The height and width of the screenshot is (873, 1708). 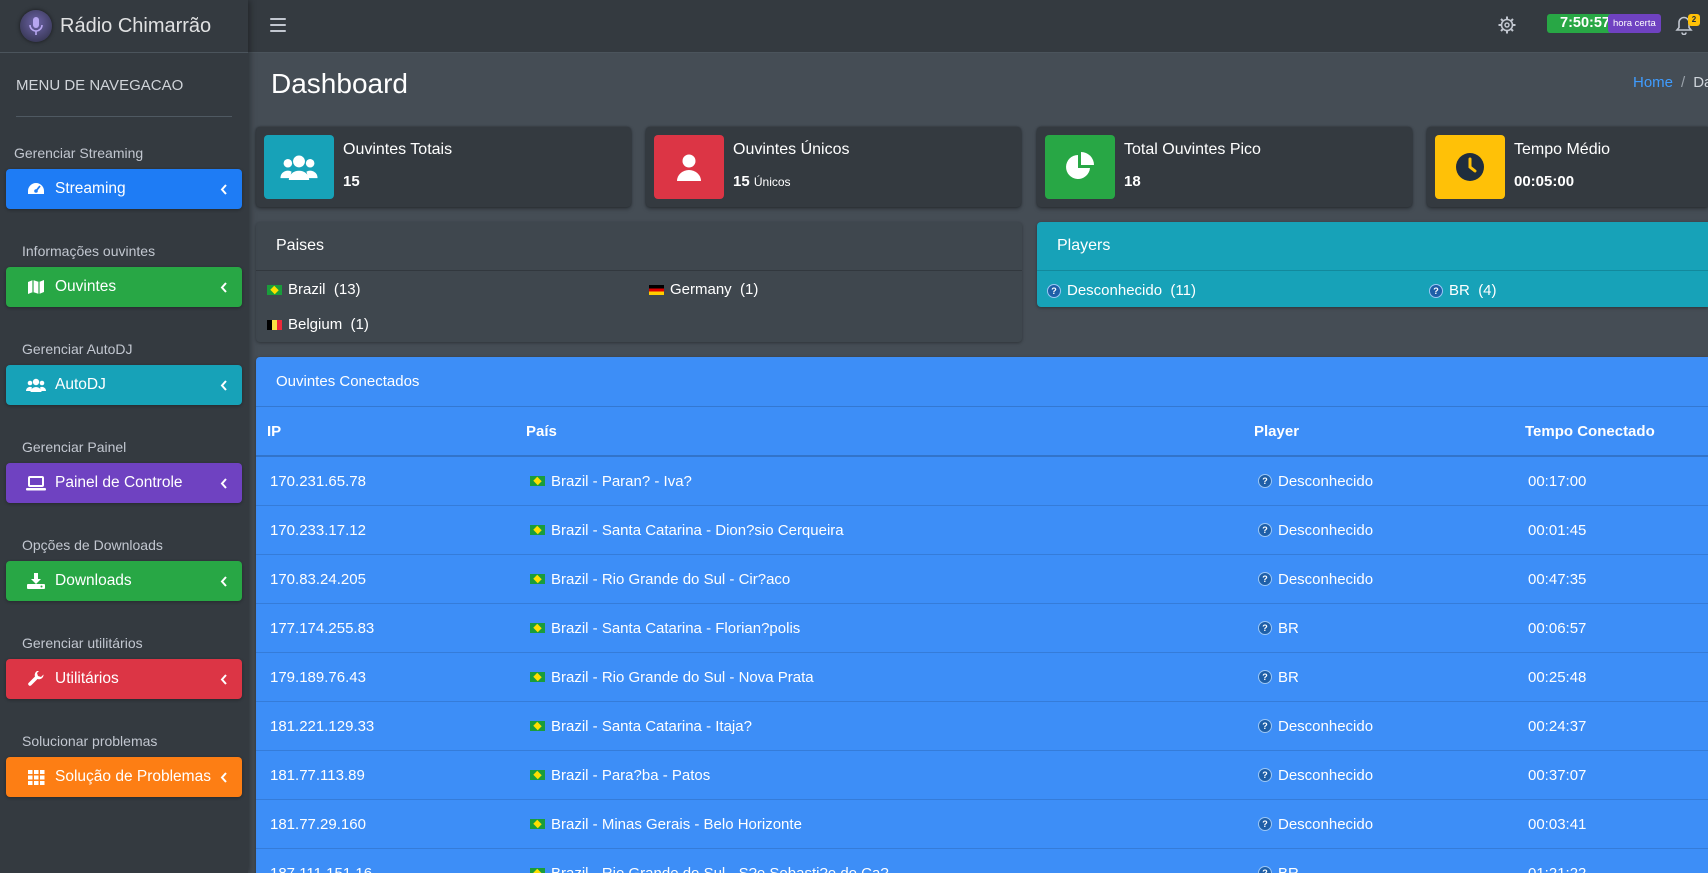 I want to click on column-header-pais: País, so click(x=541, y=431).